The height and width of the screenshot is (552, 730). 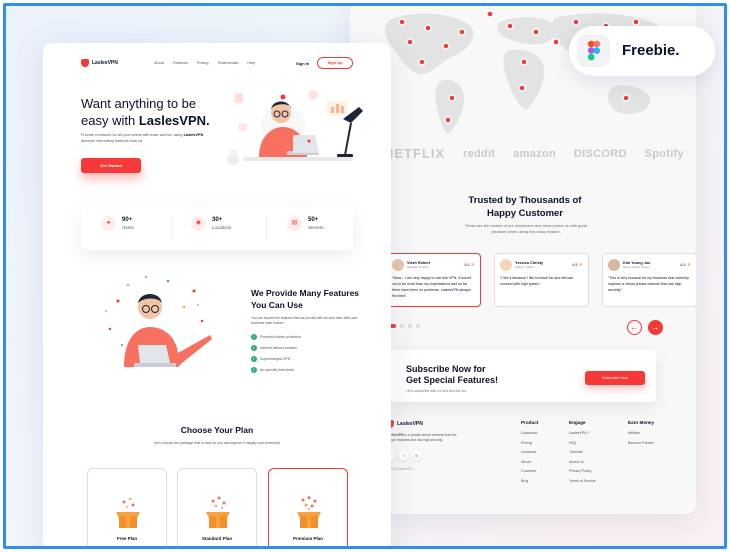 I want to click on footer-column-earn-money: Earn Money Affiliate Become Partner, so click(x=641, y=432).